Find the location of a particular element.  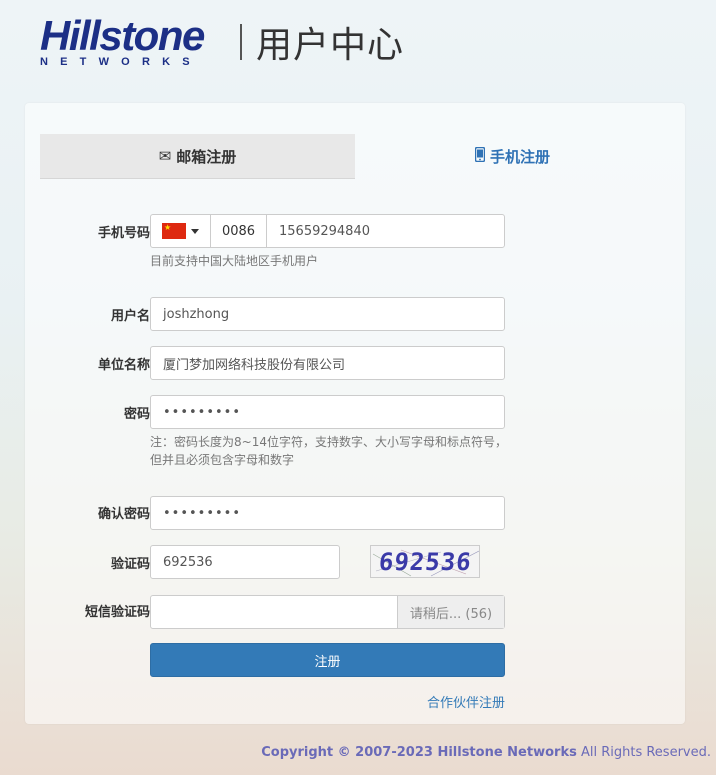

username-input: joshzhong is located at coordinates (327, 314).